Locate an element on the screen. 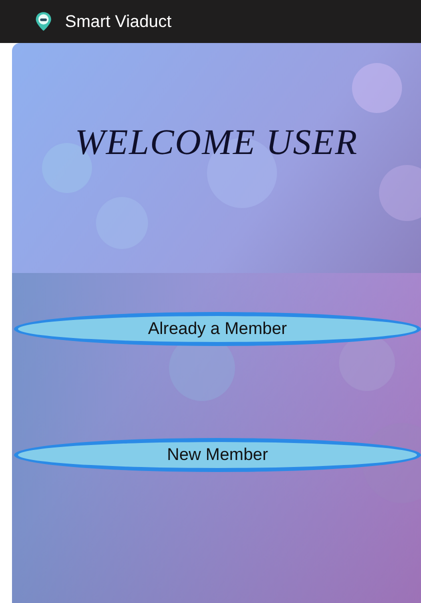 Image resolution: width=421 pixels, height=603 pixels. welcome-heading: WELCOME USER is located at coordinates (216, 142).